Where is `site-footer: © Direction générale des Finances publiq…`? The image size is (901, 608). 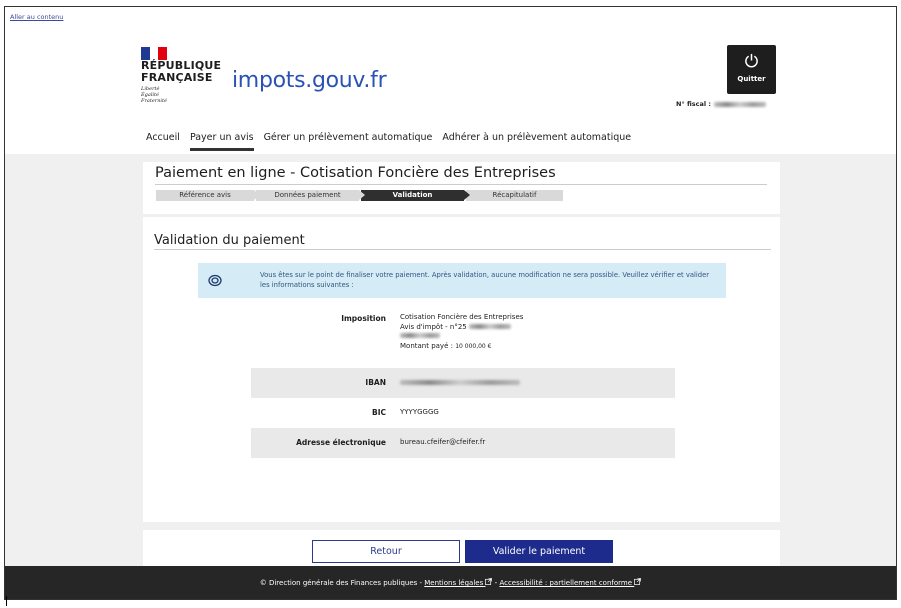
site-footer: © Direction générale des Finances publiq… is located at coordinates (450, 582).